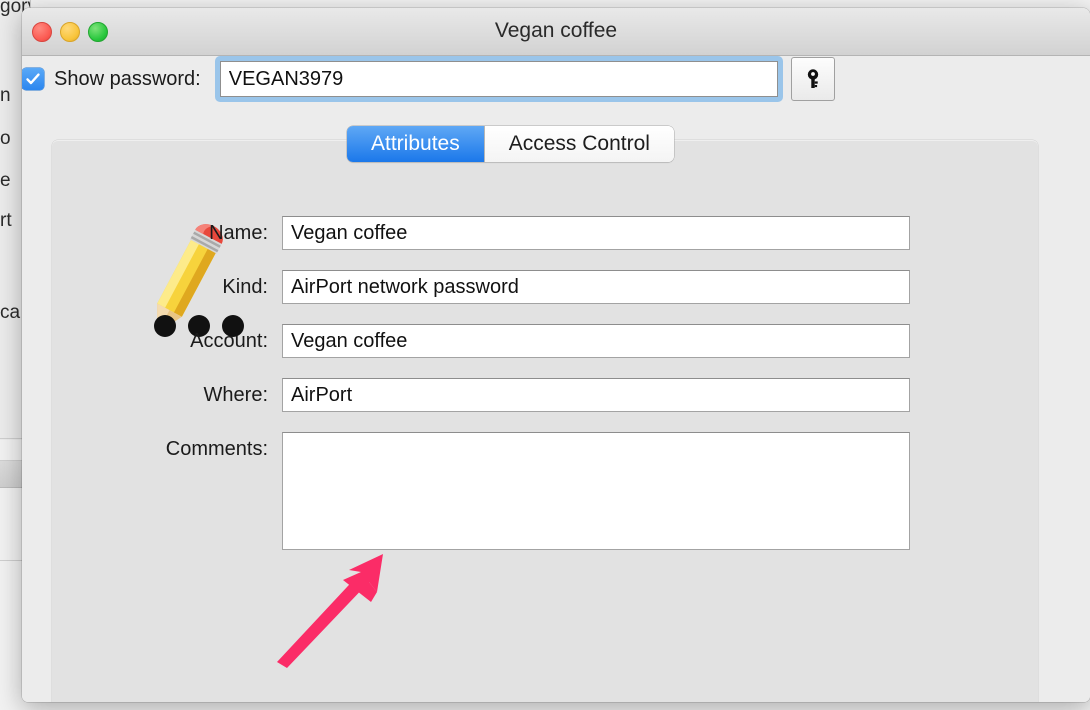 Image resolution: width=1090 pixels, height=710 pixels. What do you see at coordinates (245, 287) in the screenshot?
I see `label-kind: Kind:` at bounding box center [245, 287].